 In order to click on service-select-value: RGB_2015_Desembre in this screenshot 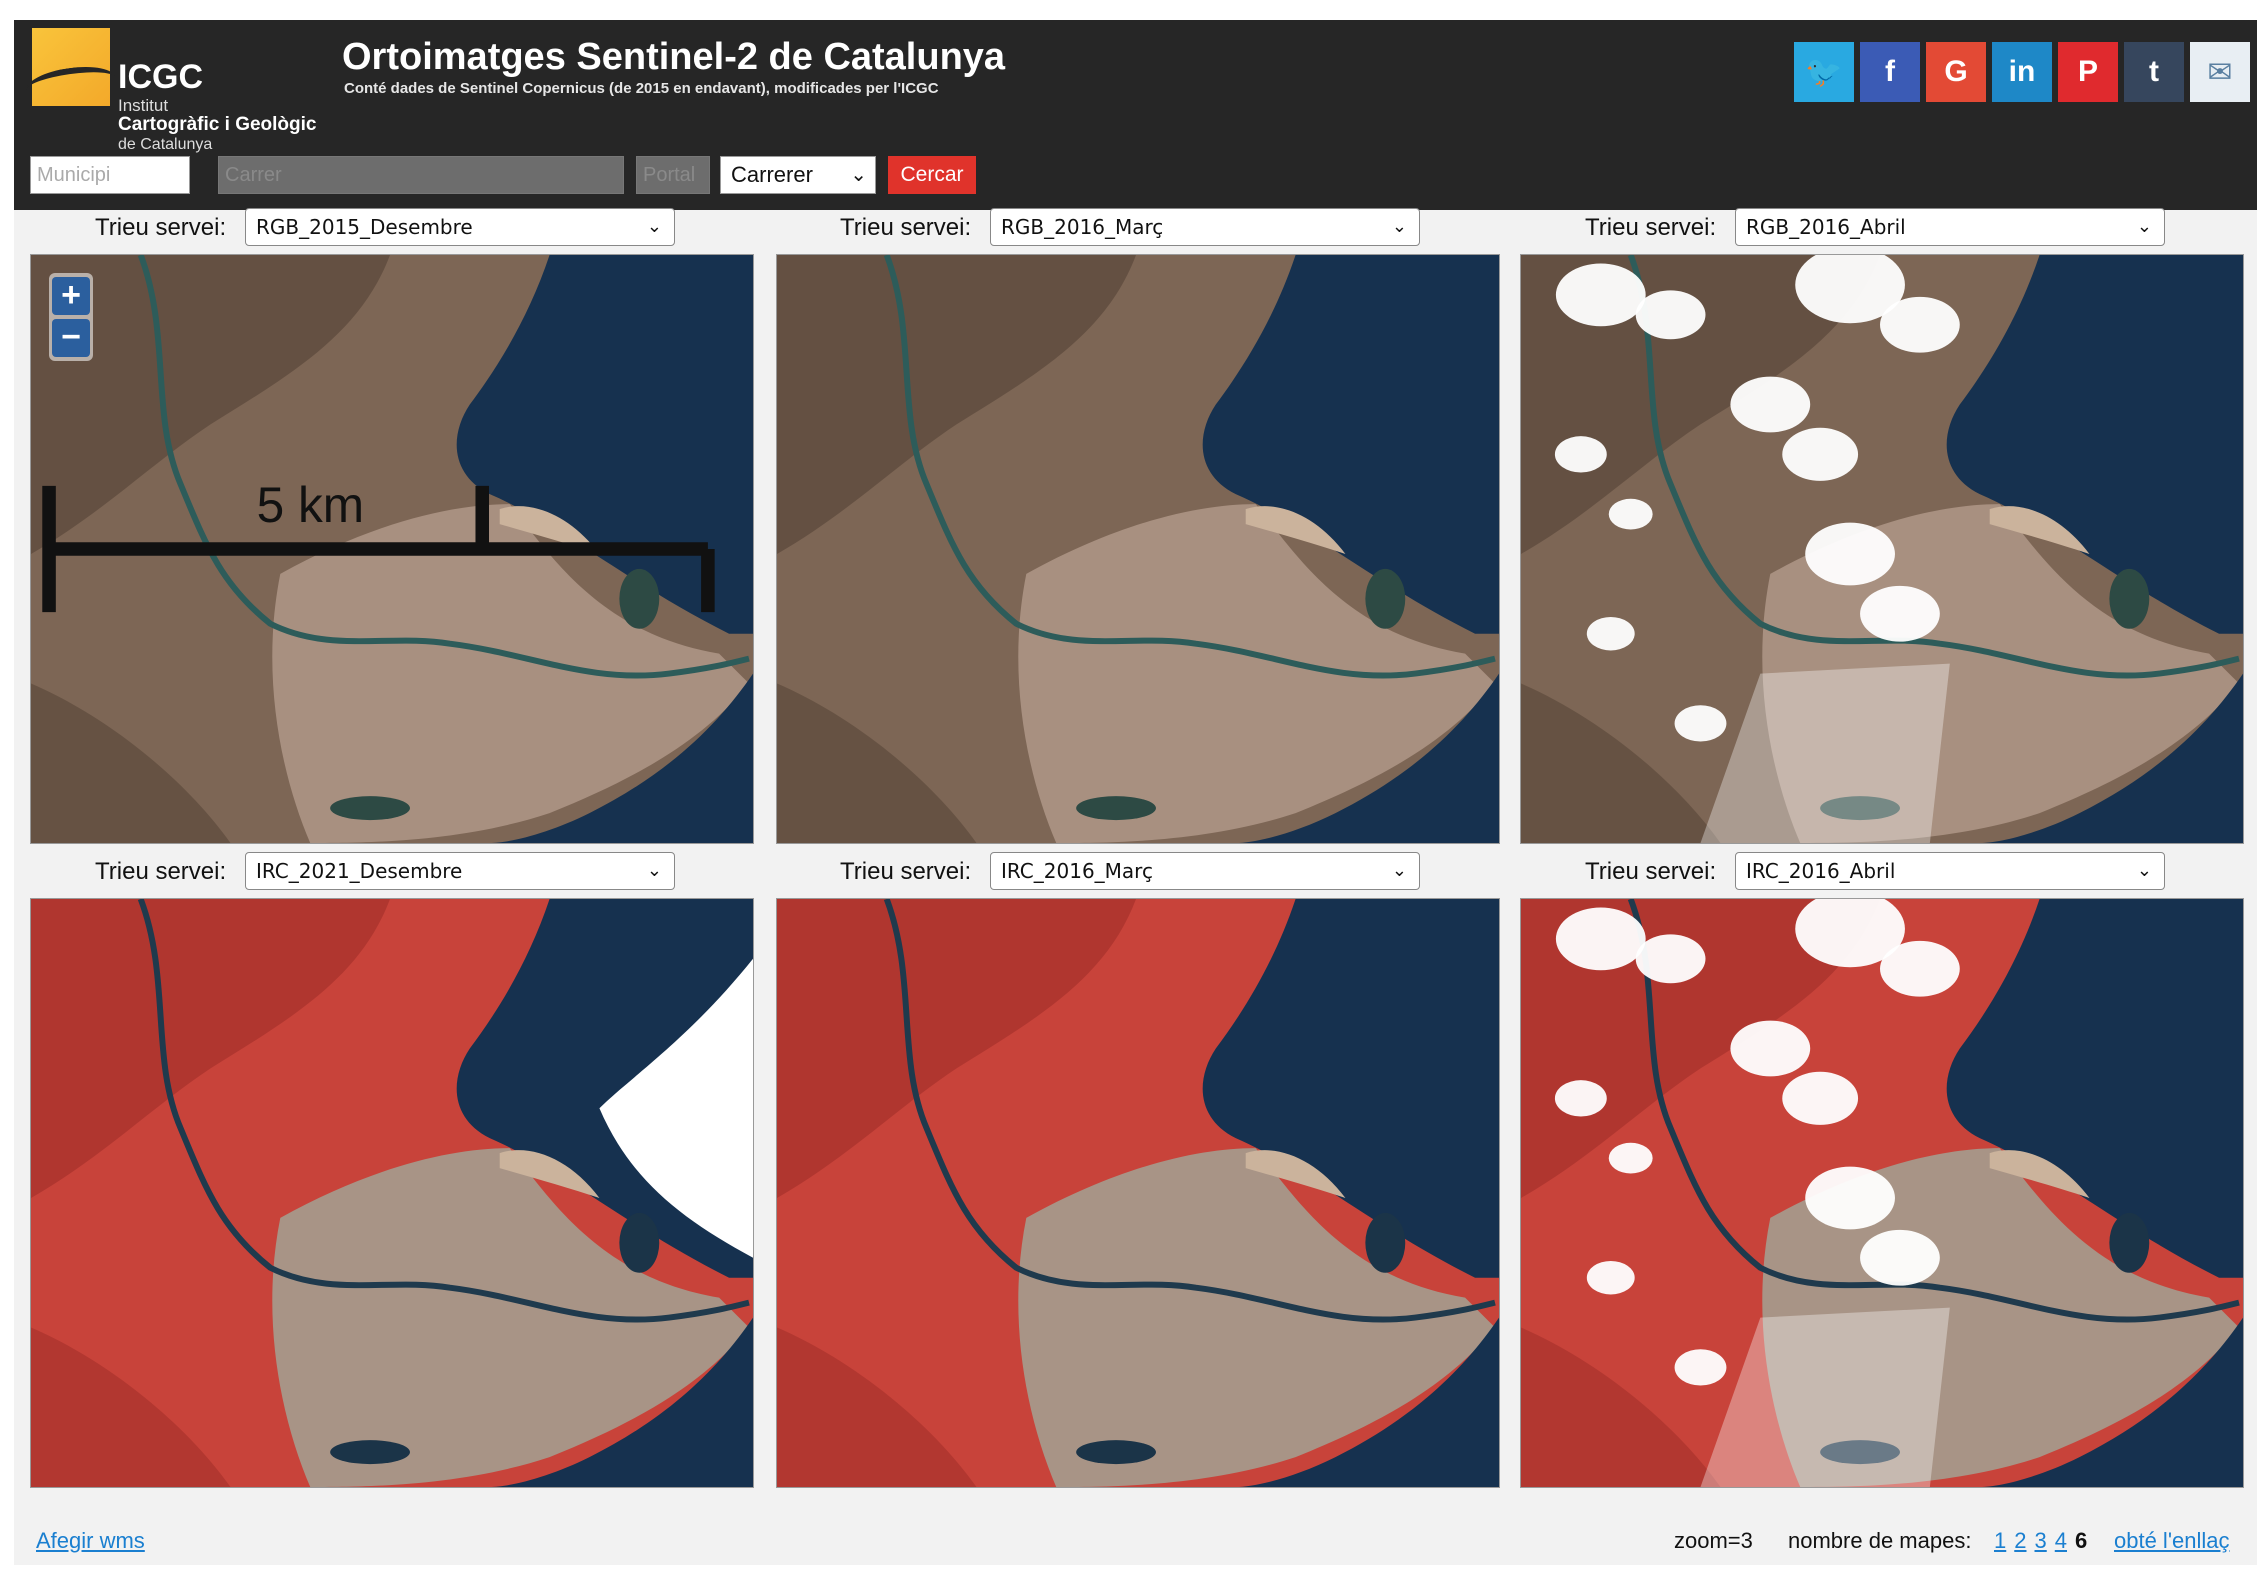, I will do `click(364, 227)`.